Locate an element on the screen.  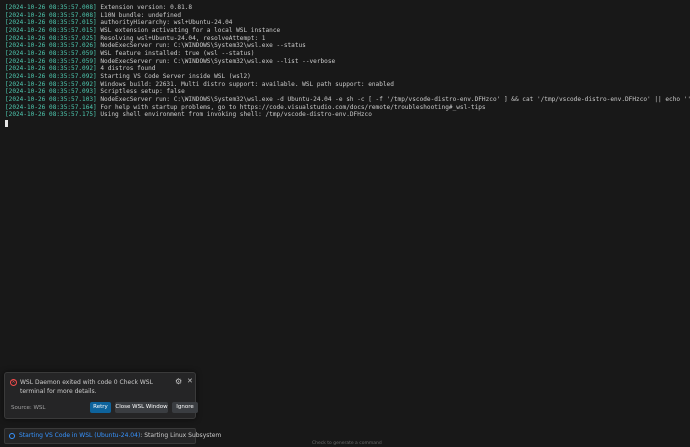
log-timestamp: [2024-10-26 08:35:57.025] is located at coordinates (51, 38).